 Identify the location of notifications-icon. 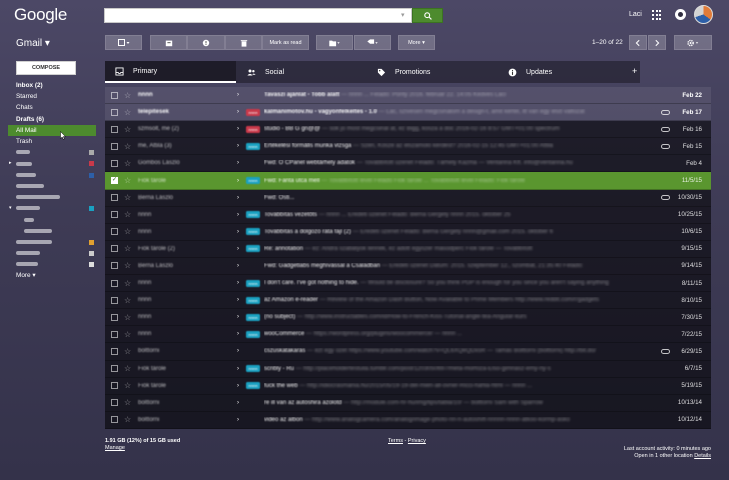
(680, 14).